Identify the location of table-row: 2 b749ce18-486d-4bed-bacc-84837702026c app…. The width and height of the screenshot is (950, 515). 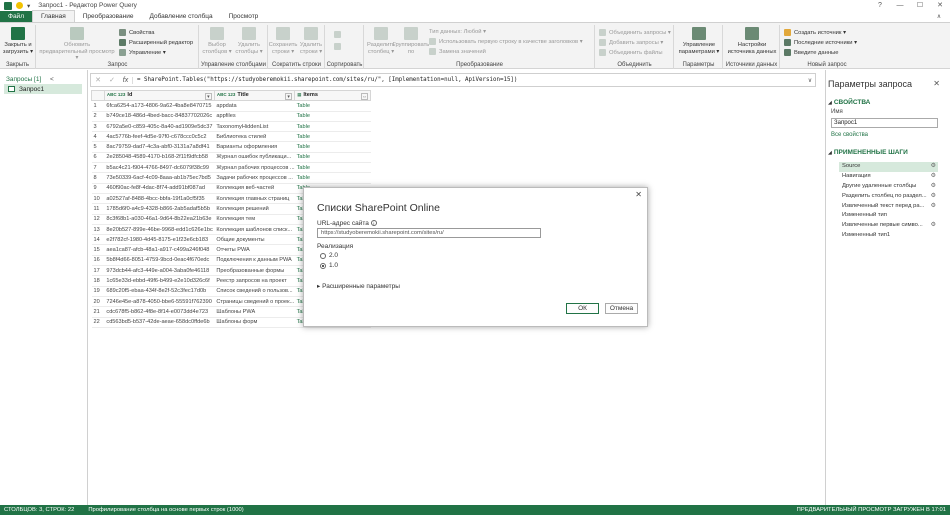
(231, 116).